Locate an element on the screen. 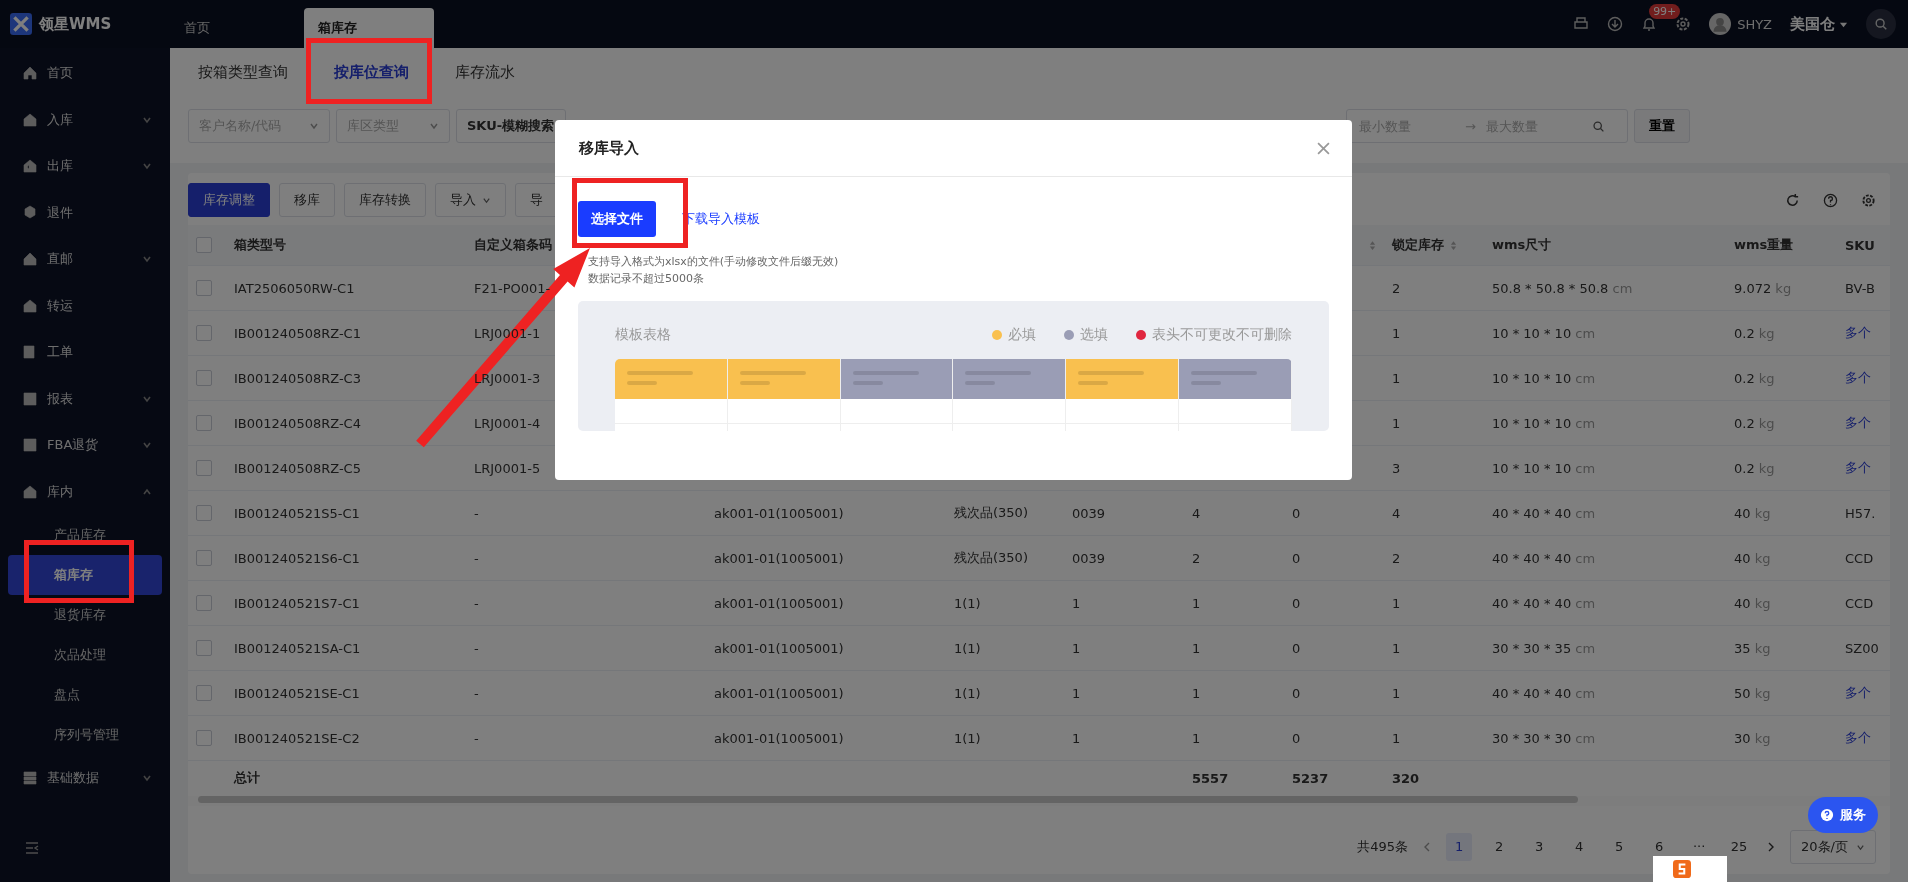 The image size is (1908, 882). select-file-button: 选择文件 is located at coordinates (617, 219).